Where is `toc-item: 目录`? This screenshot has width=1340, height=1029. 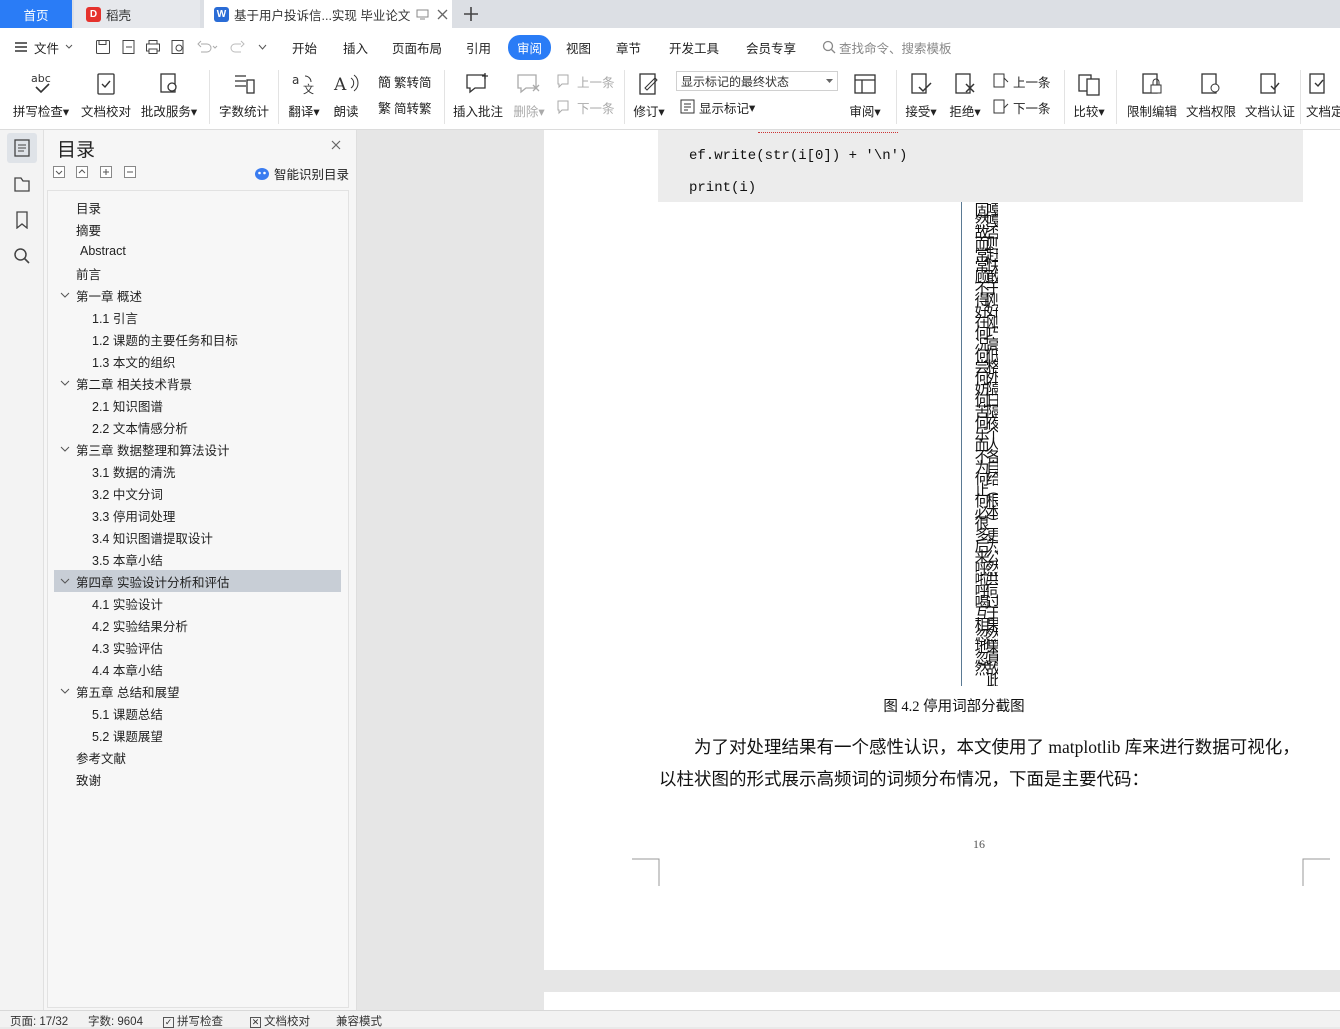 toc-item: 目录 is located at coordinates (88, 207).